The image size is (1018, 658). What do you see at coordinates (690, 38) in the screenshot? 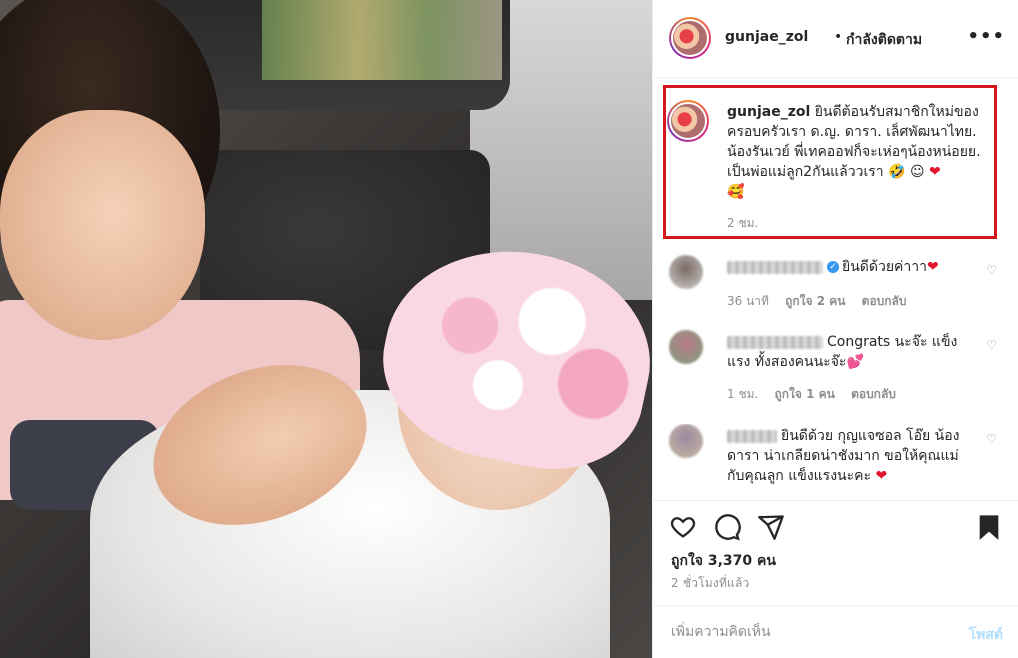
I see `avatar` at bounding box center [690, 38].